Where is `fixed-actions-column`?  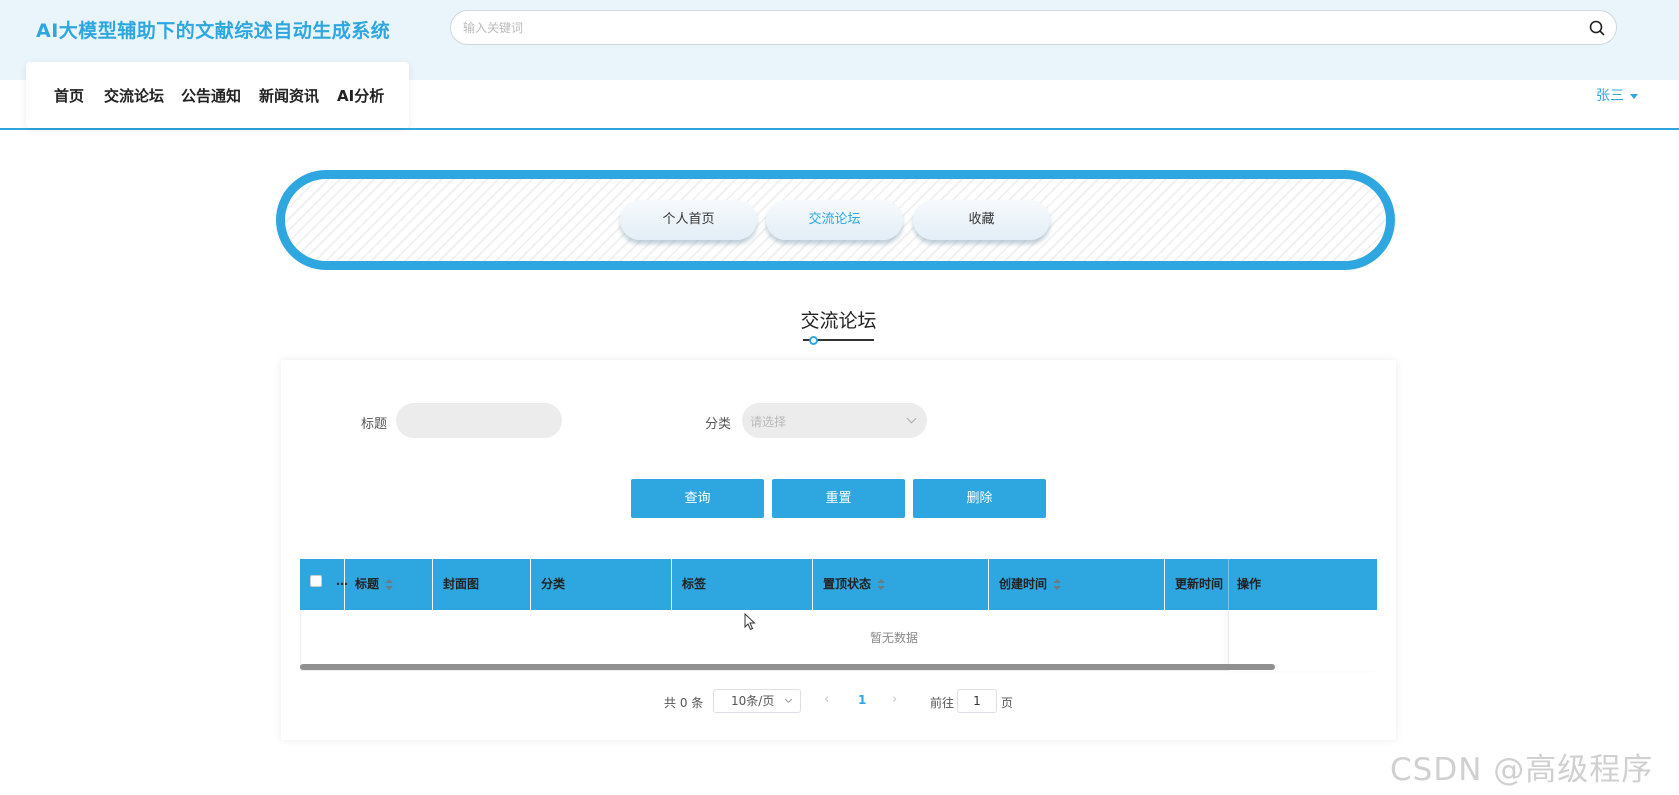 fixed-actions-column is located at coordinates (1302, 640).